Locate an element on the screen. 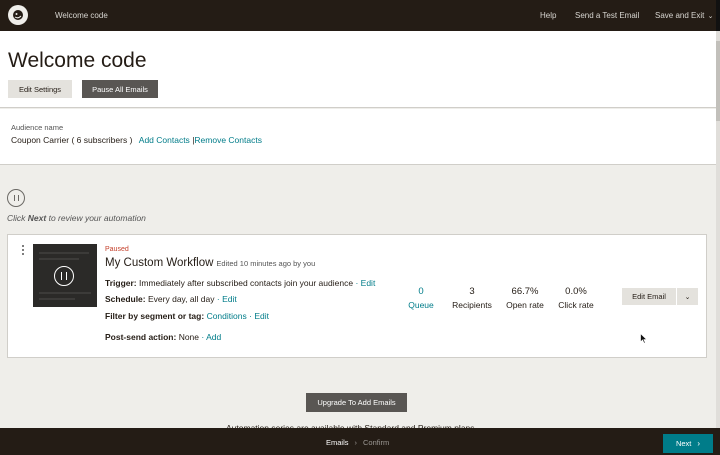 Image resolution: width=720 pixels, height=455 pixels. edit-email-dropdown: ⌄ is located at coordinates (687, 296).